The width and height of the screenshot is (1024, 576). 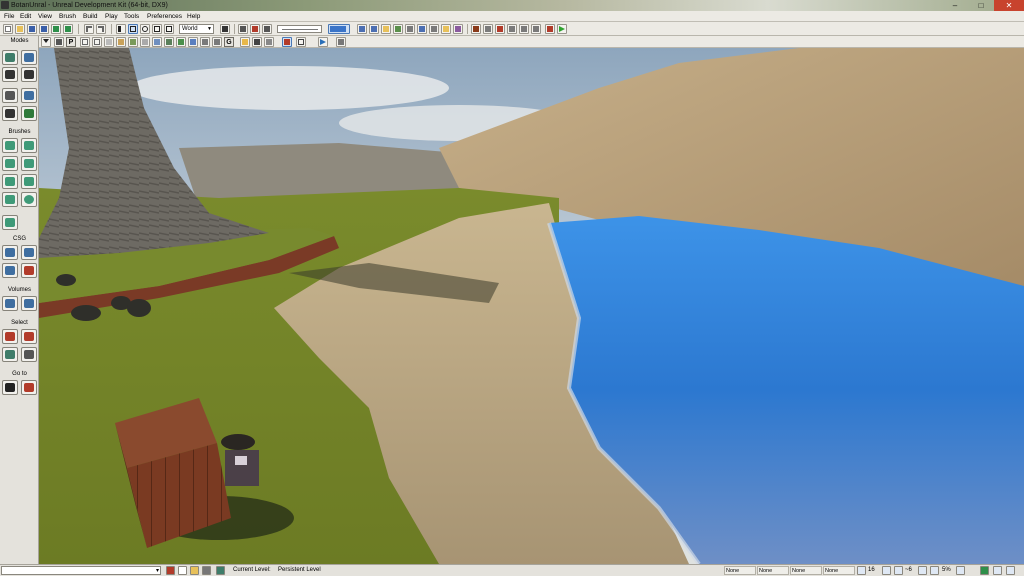 What do you see at coordinates (488, 29) in the screenshot?
I see `generic-browser-button` at bounding box center [488, 29].